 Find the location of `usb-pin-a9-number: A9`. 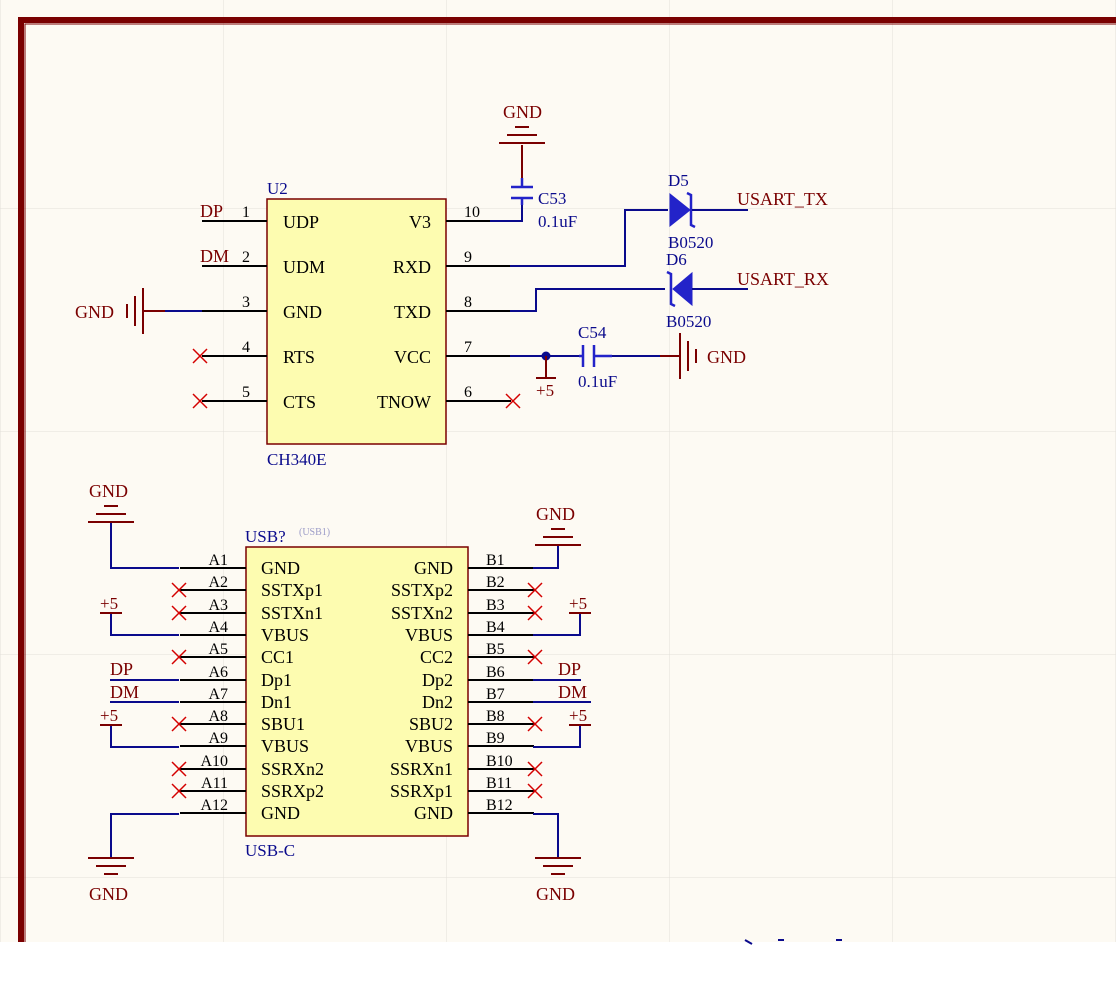

usb-pin-a9-number: A9 is located at coordinates (218, 738).